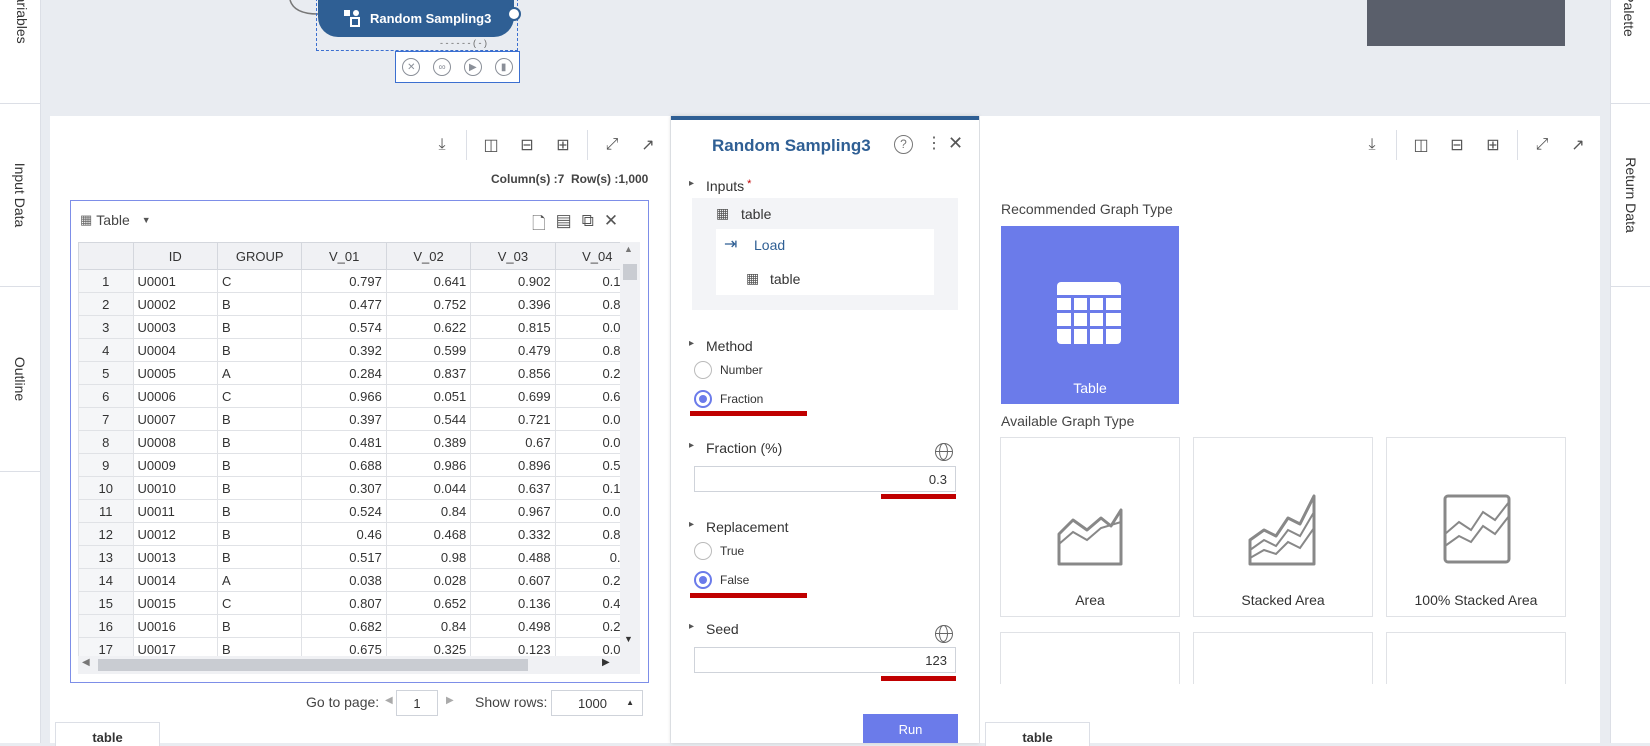  I want to click on graph-card-area: Area, so click(1090, 527).